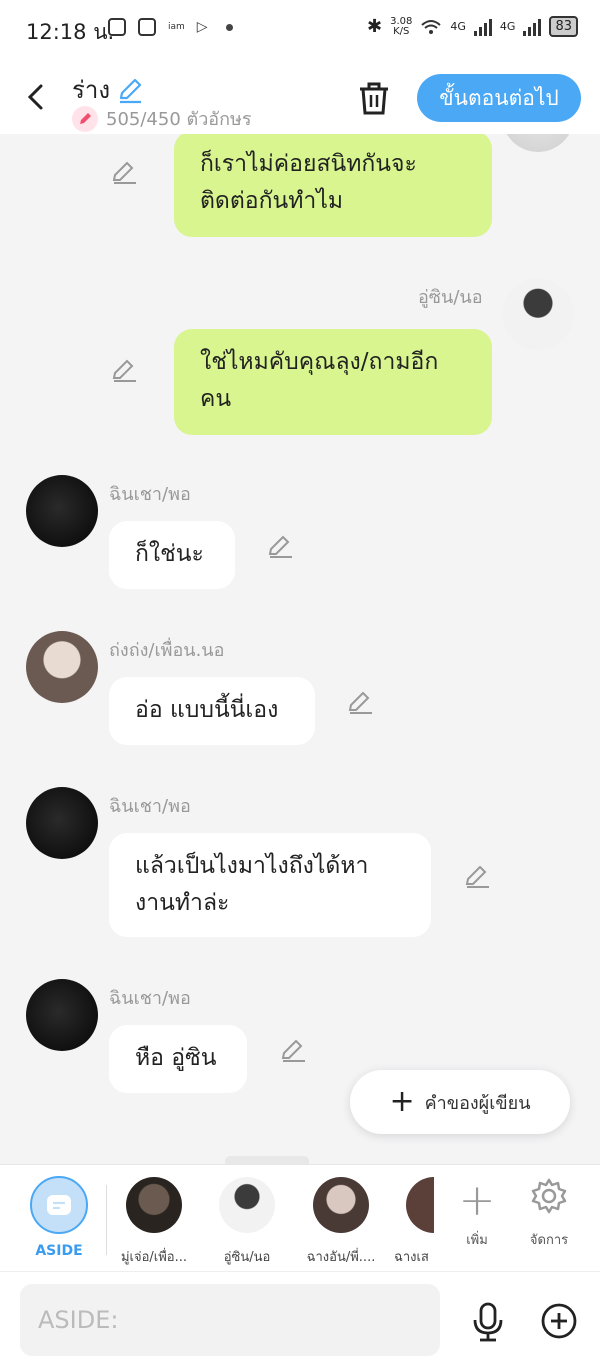 This screenshot has height=1368, width=600. What do you see at coordinates (85, 118) in the screenshot?
I see `pencil-icon` at bounding box center [85, 118].